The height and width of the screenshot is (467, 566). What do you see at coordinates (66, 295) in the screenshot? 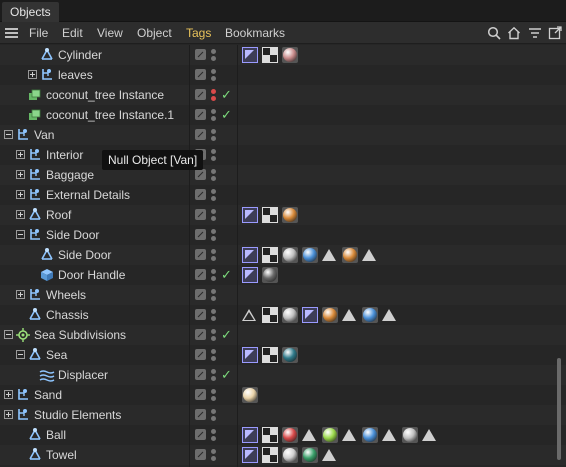
I see `object-name: Wheels` at bounding box center [66, 295].